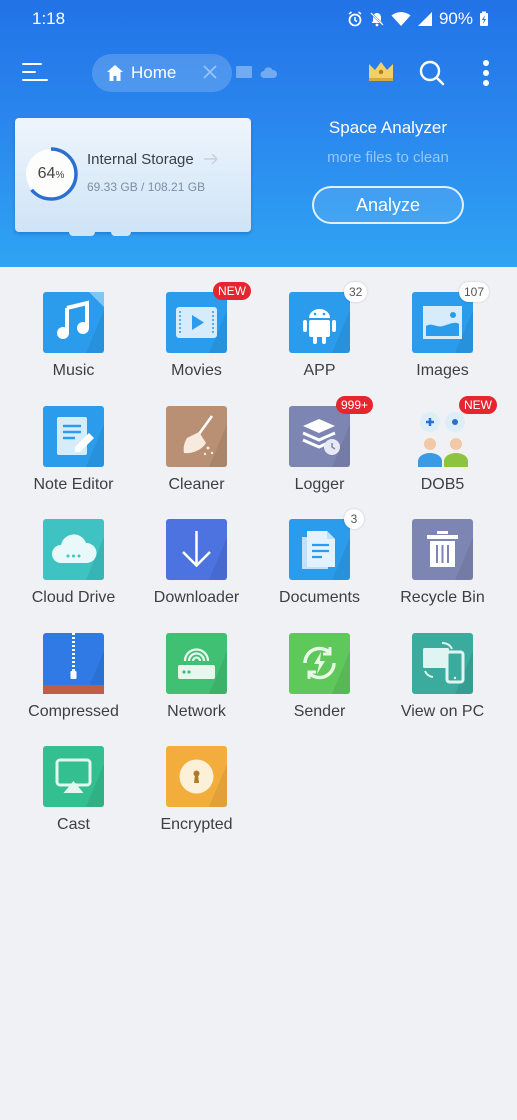 The image size is (517, 1120). I want to click on search-icon, so click(432, 73).